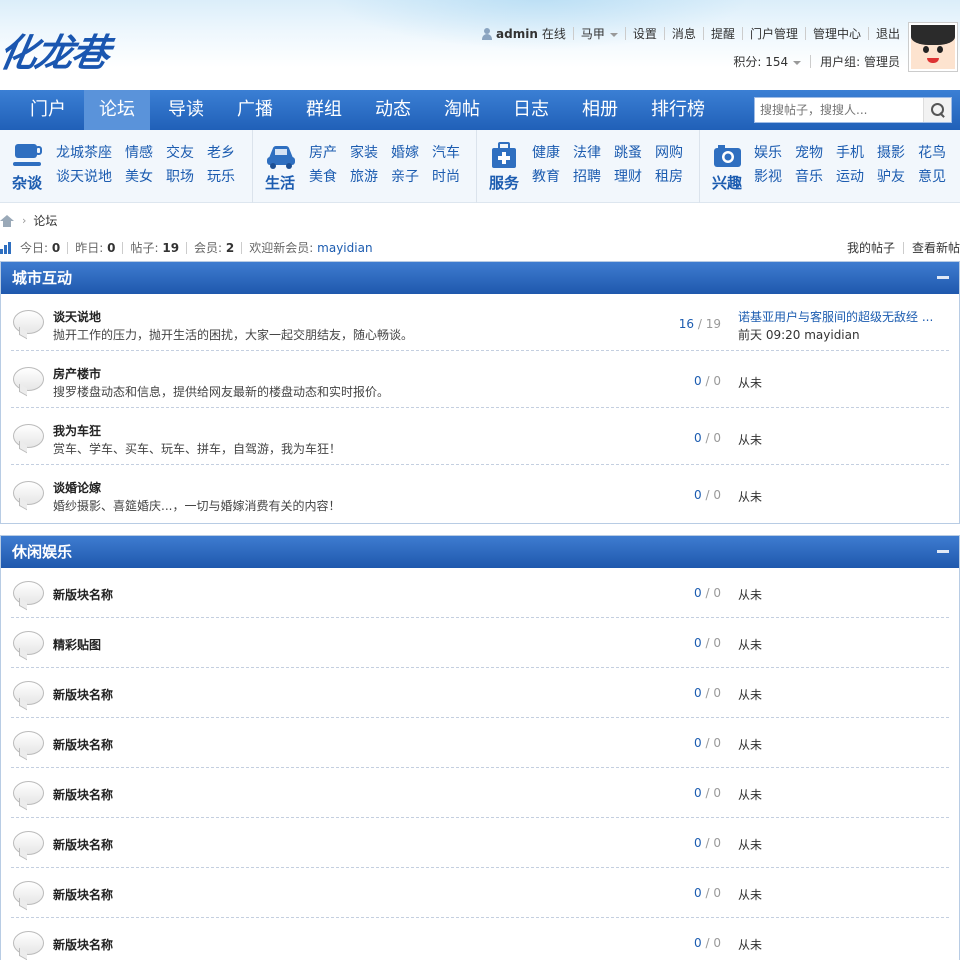 The width and height of the screenshot is (960, 960). Describe the element at coordinates (628, 177) in the screenshot. I see `category-link: 理财` at that location.